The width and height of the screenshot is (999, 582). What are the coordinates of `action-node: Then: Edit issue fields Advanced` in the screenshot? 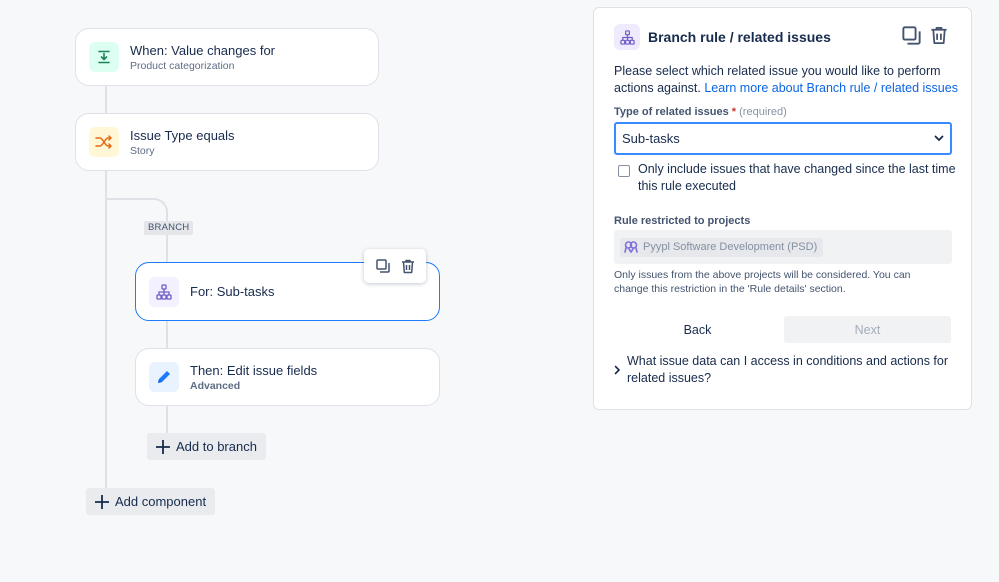 It's located at (287, 377).